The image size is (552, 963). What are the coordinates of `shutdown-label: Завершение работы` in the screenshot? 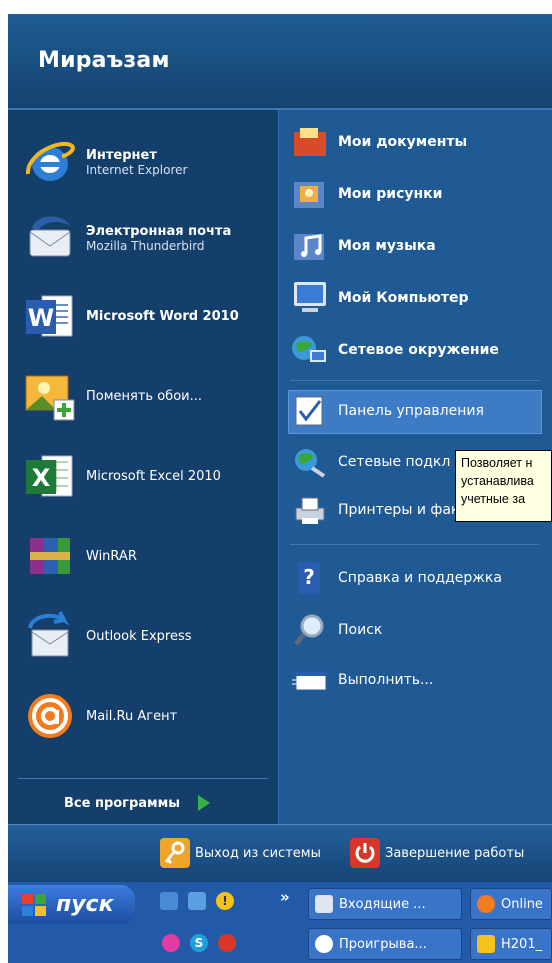 It's located at (455, 853).